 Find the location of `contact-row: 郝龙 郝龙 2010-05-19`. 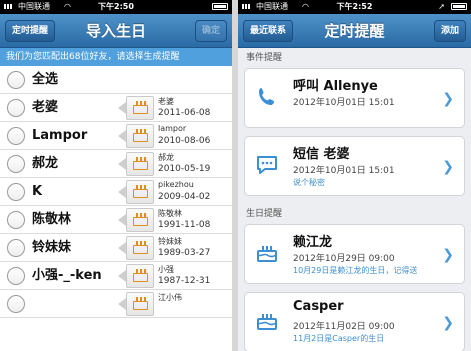

contact-row: 郝龙 郝龙 2010-05-19 is located at coordinates (116, 164).